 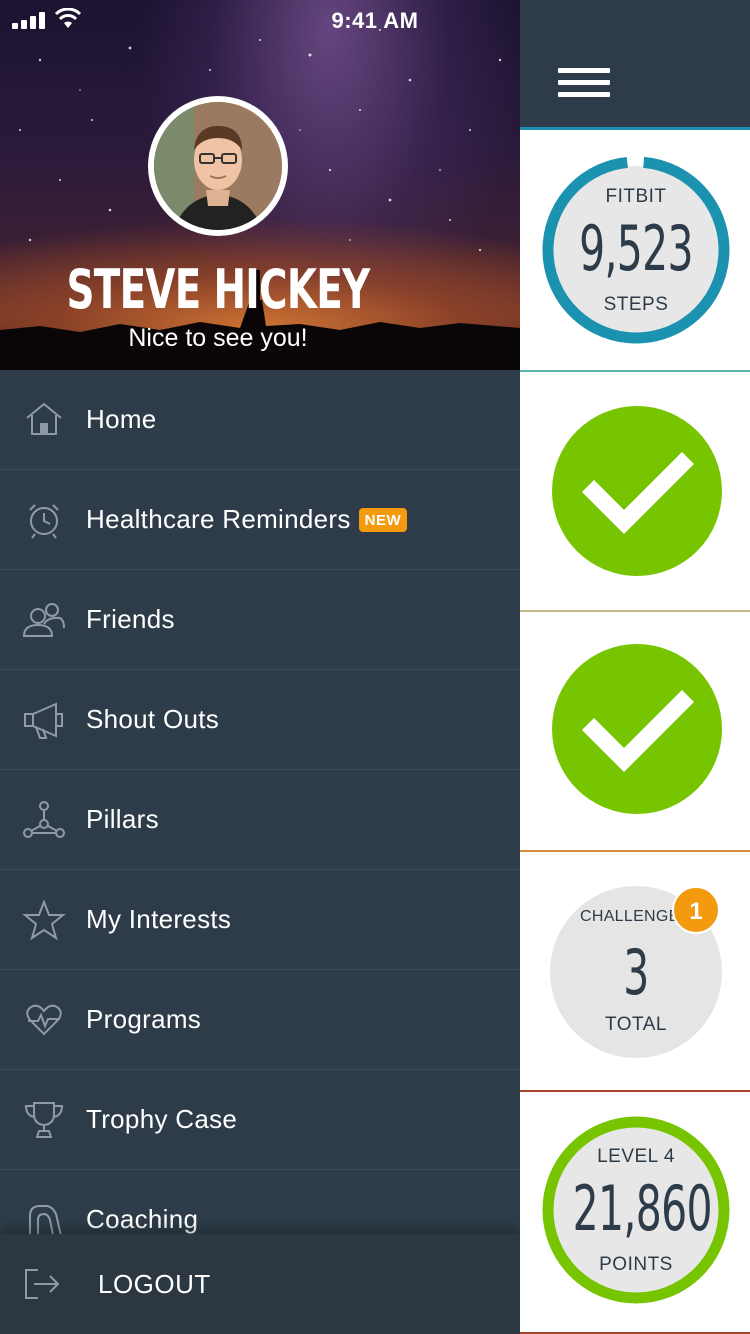 What do you see at coordinates (130, 619) in the screenshot?
I see `menu-label: Friends` at bounding box center [130, 619].